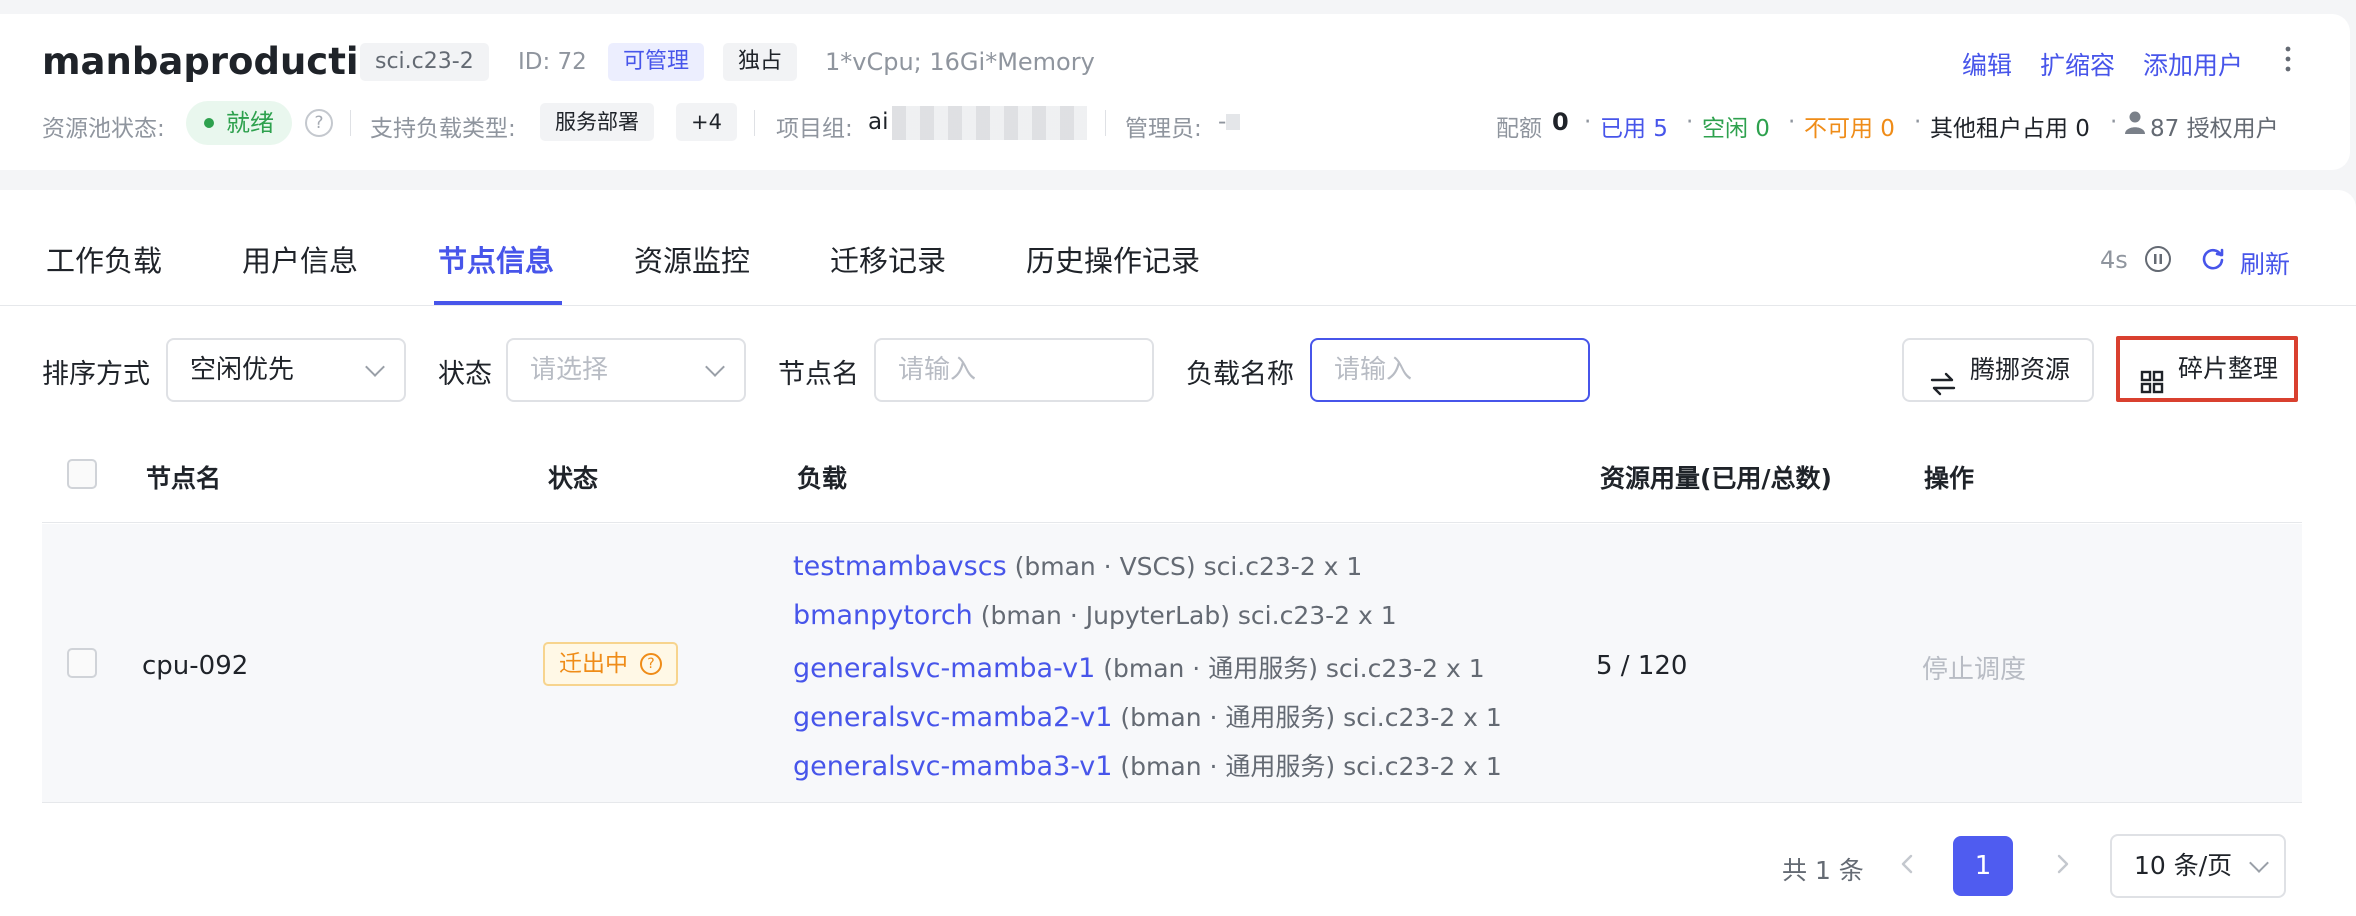  I want to click on workload-more-tag: +4, so click(706, 122).